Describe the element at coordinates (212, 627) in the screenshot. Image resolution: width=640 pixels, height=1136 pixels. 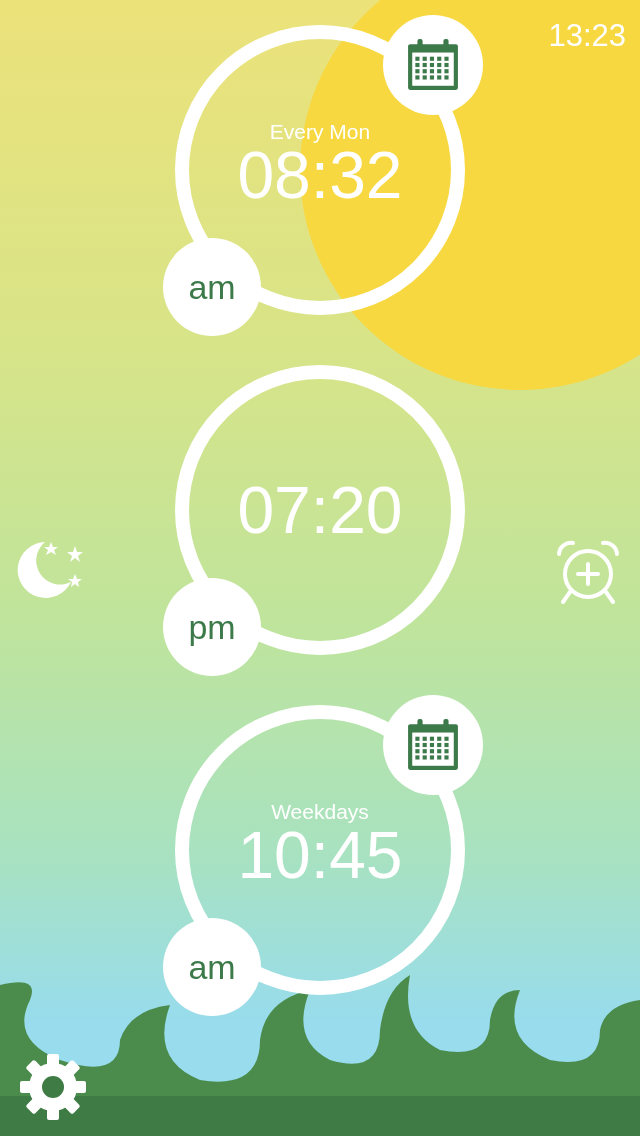
I see `period-button: pm` at that location.